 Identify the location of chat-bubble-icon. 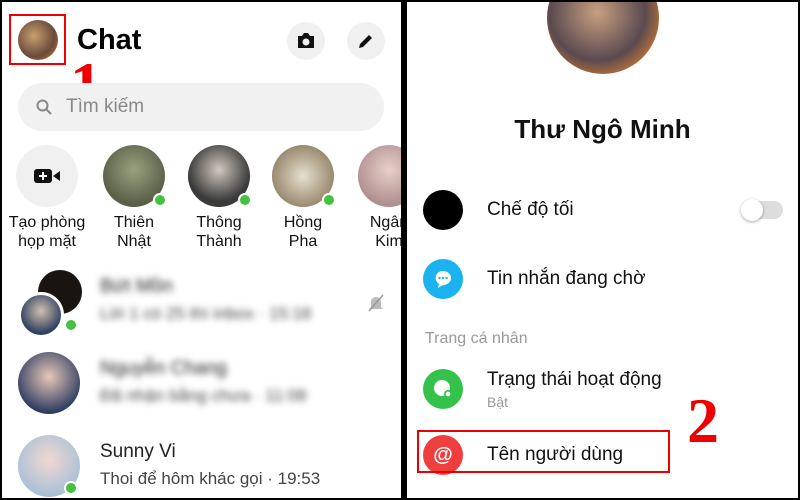
(443, 279).